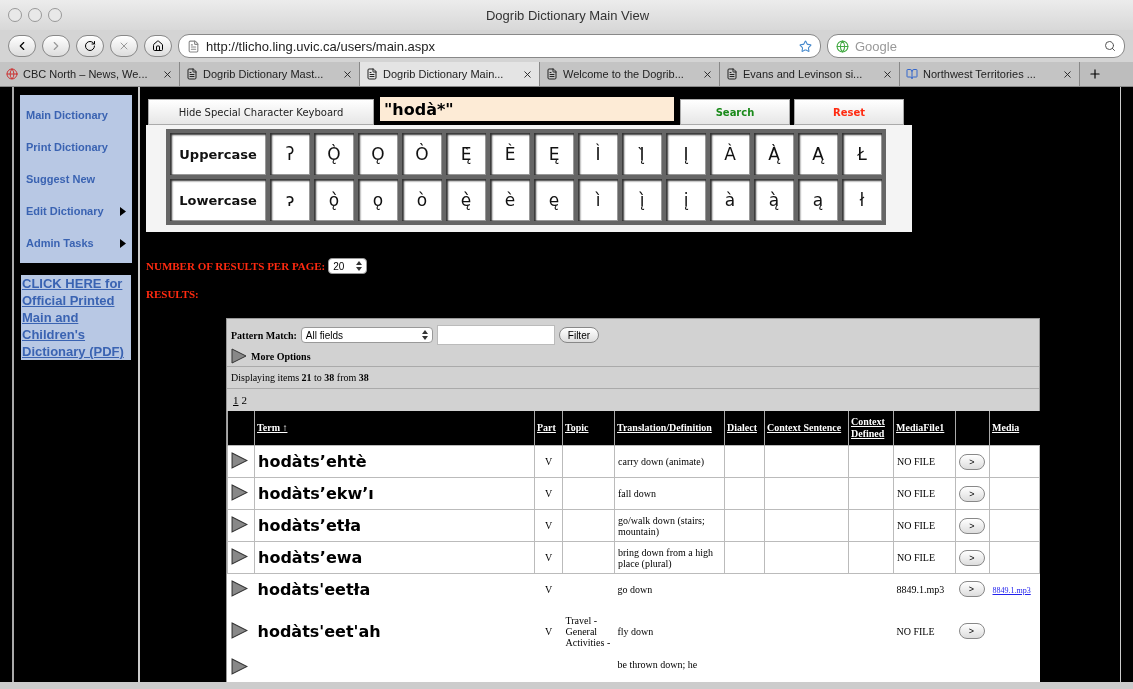  What do you see at coordinates (642, 154) in the screenshot?
I see `character-key: Į̀` at bounding box center [642, 154].